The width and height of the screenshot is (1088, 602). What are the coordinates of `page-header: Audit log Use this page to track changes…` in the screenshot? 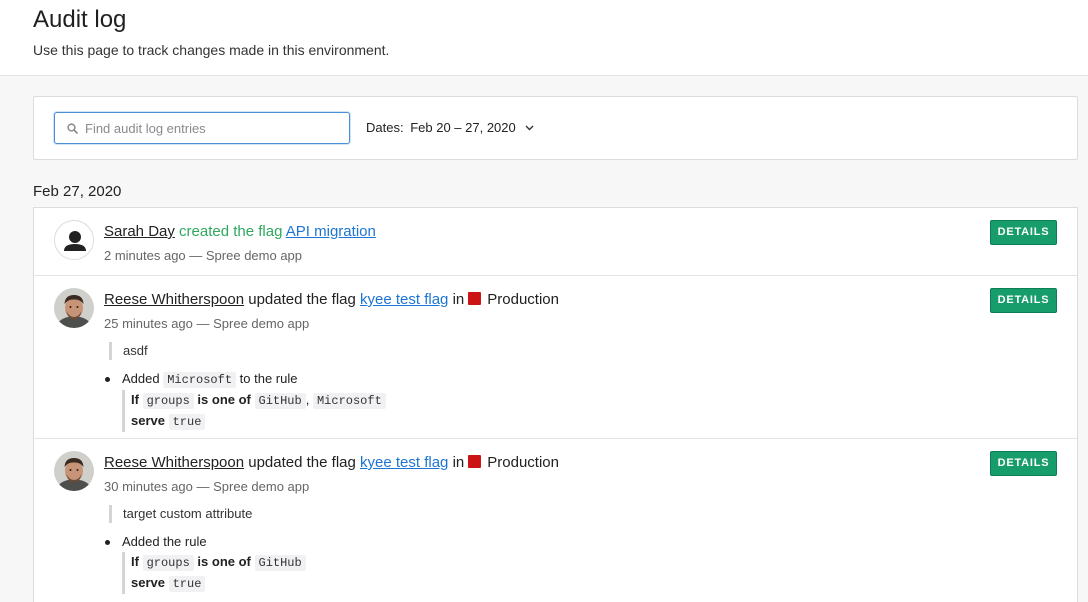 It's located at (544, 38).